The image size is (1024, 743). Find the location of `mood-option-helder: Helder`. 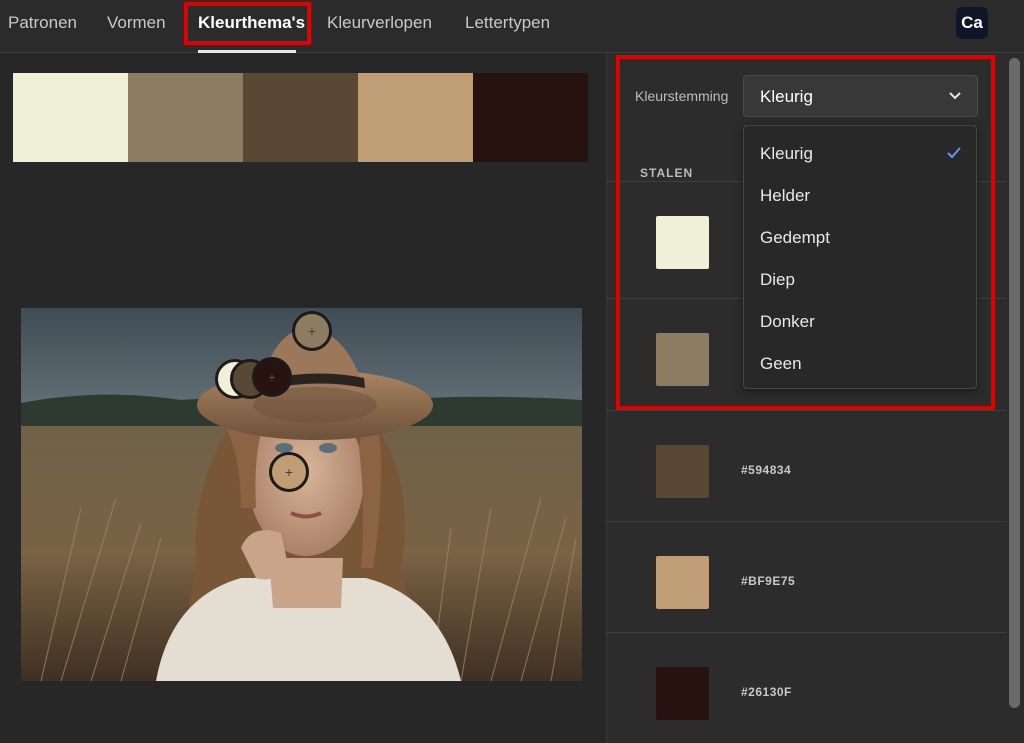

mood-option-helder: Helder is located at coordinates (860, 196).